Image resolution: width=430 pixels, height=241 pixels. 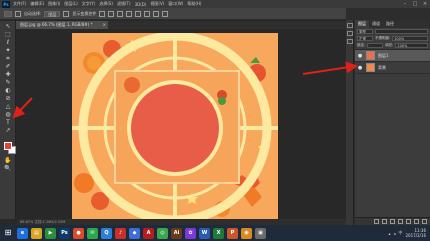 I want to click on brush-tool-icon: ✎, so click(x=8, y=83).